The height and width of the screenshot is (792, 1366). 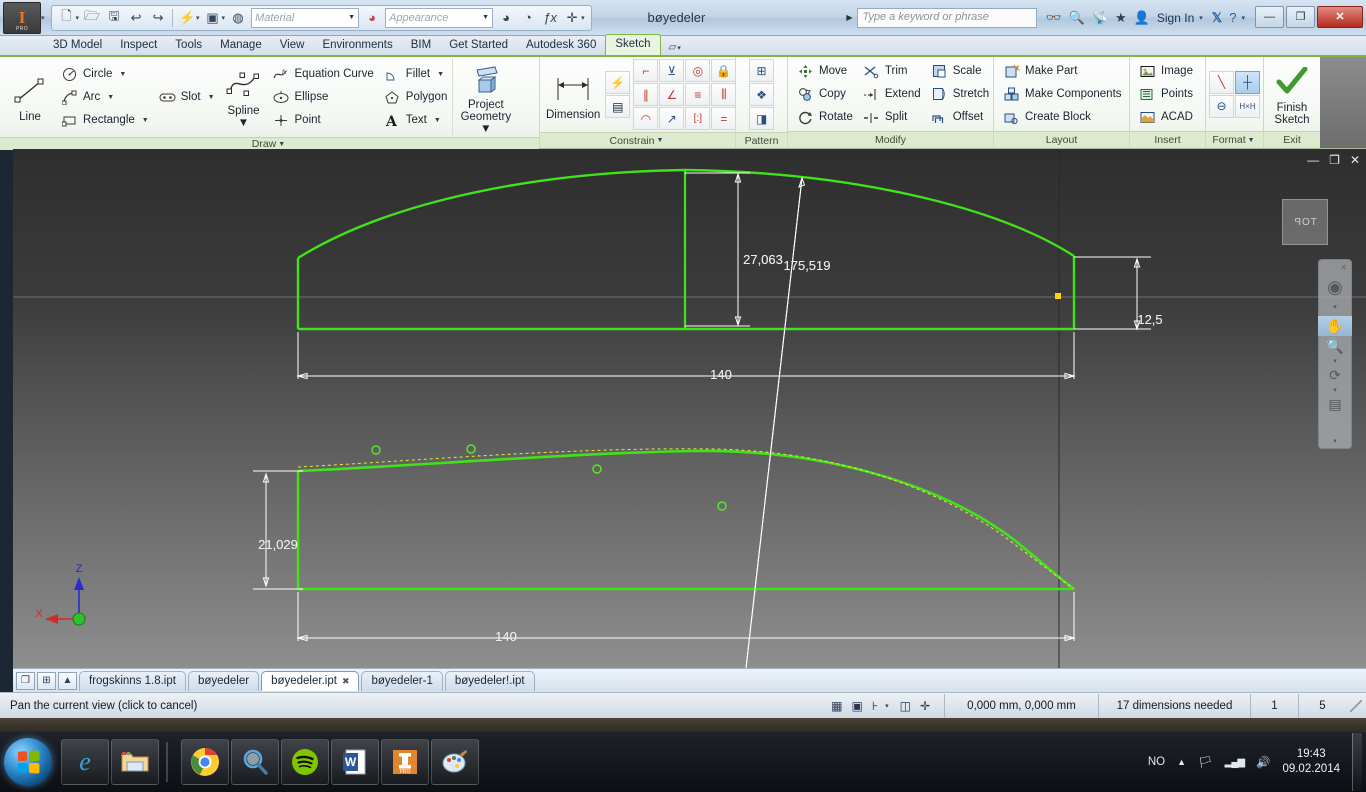 What do you see at coordinates (1156, 762) in the screenshot?
I see `tray-language: NO` at bounding box center [1156, 762].